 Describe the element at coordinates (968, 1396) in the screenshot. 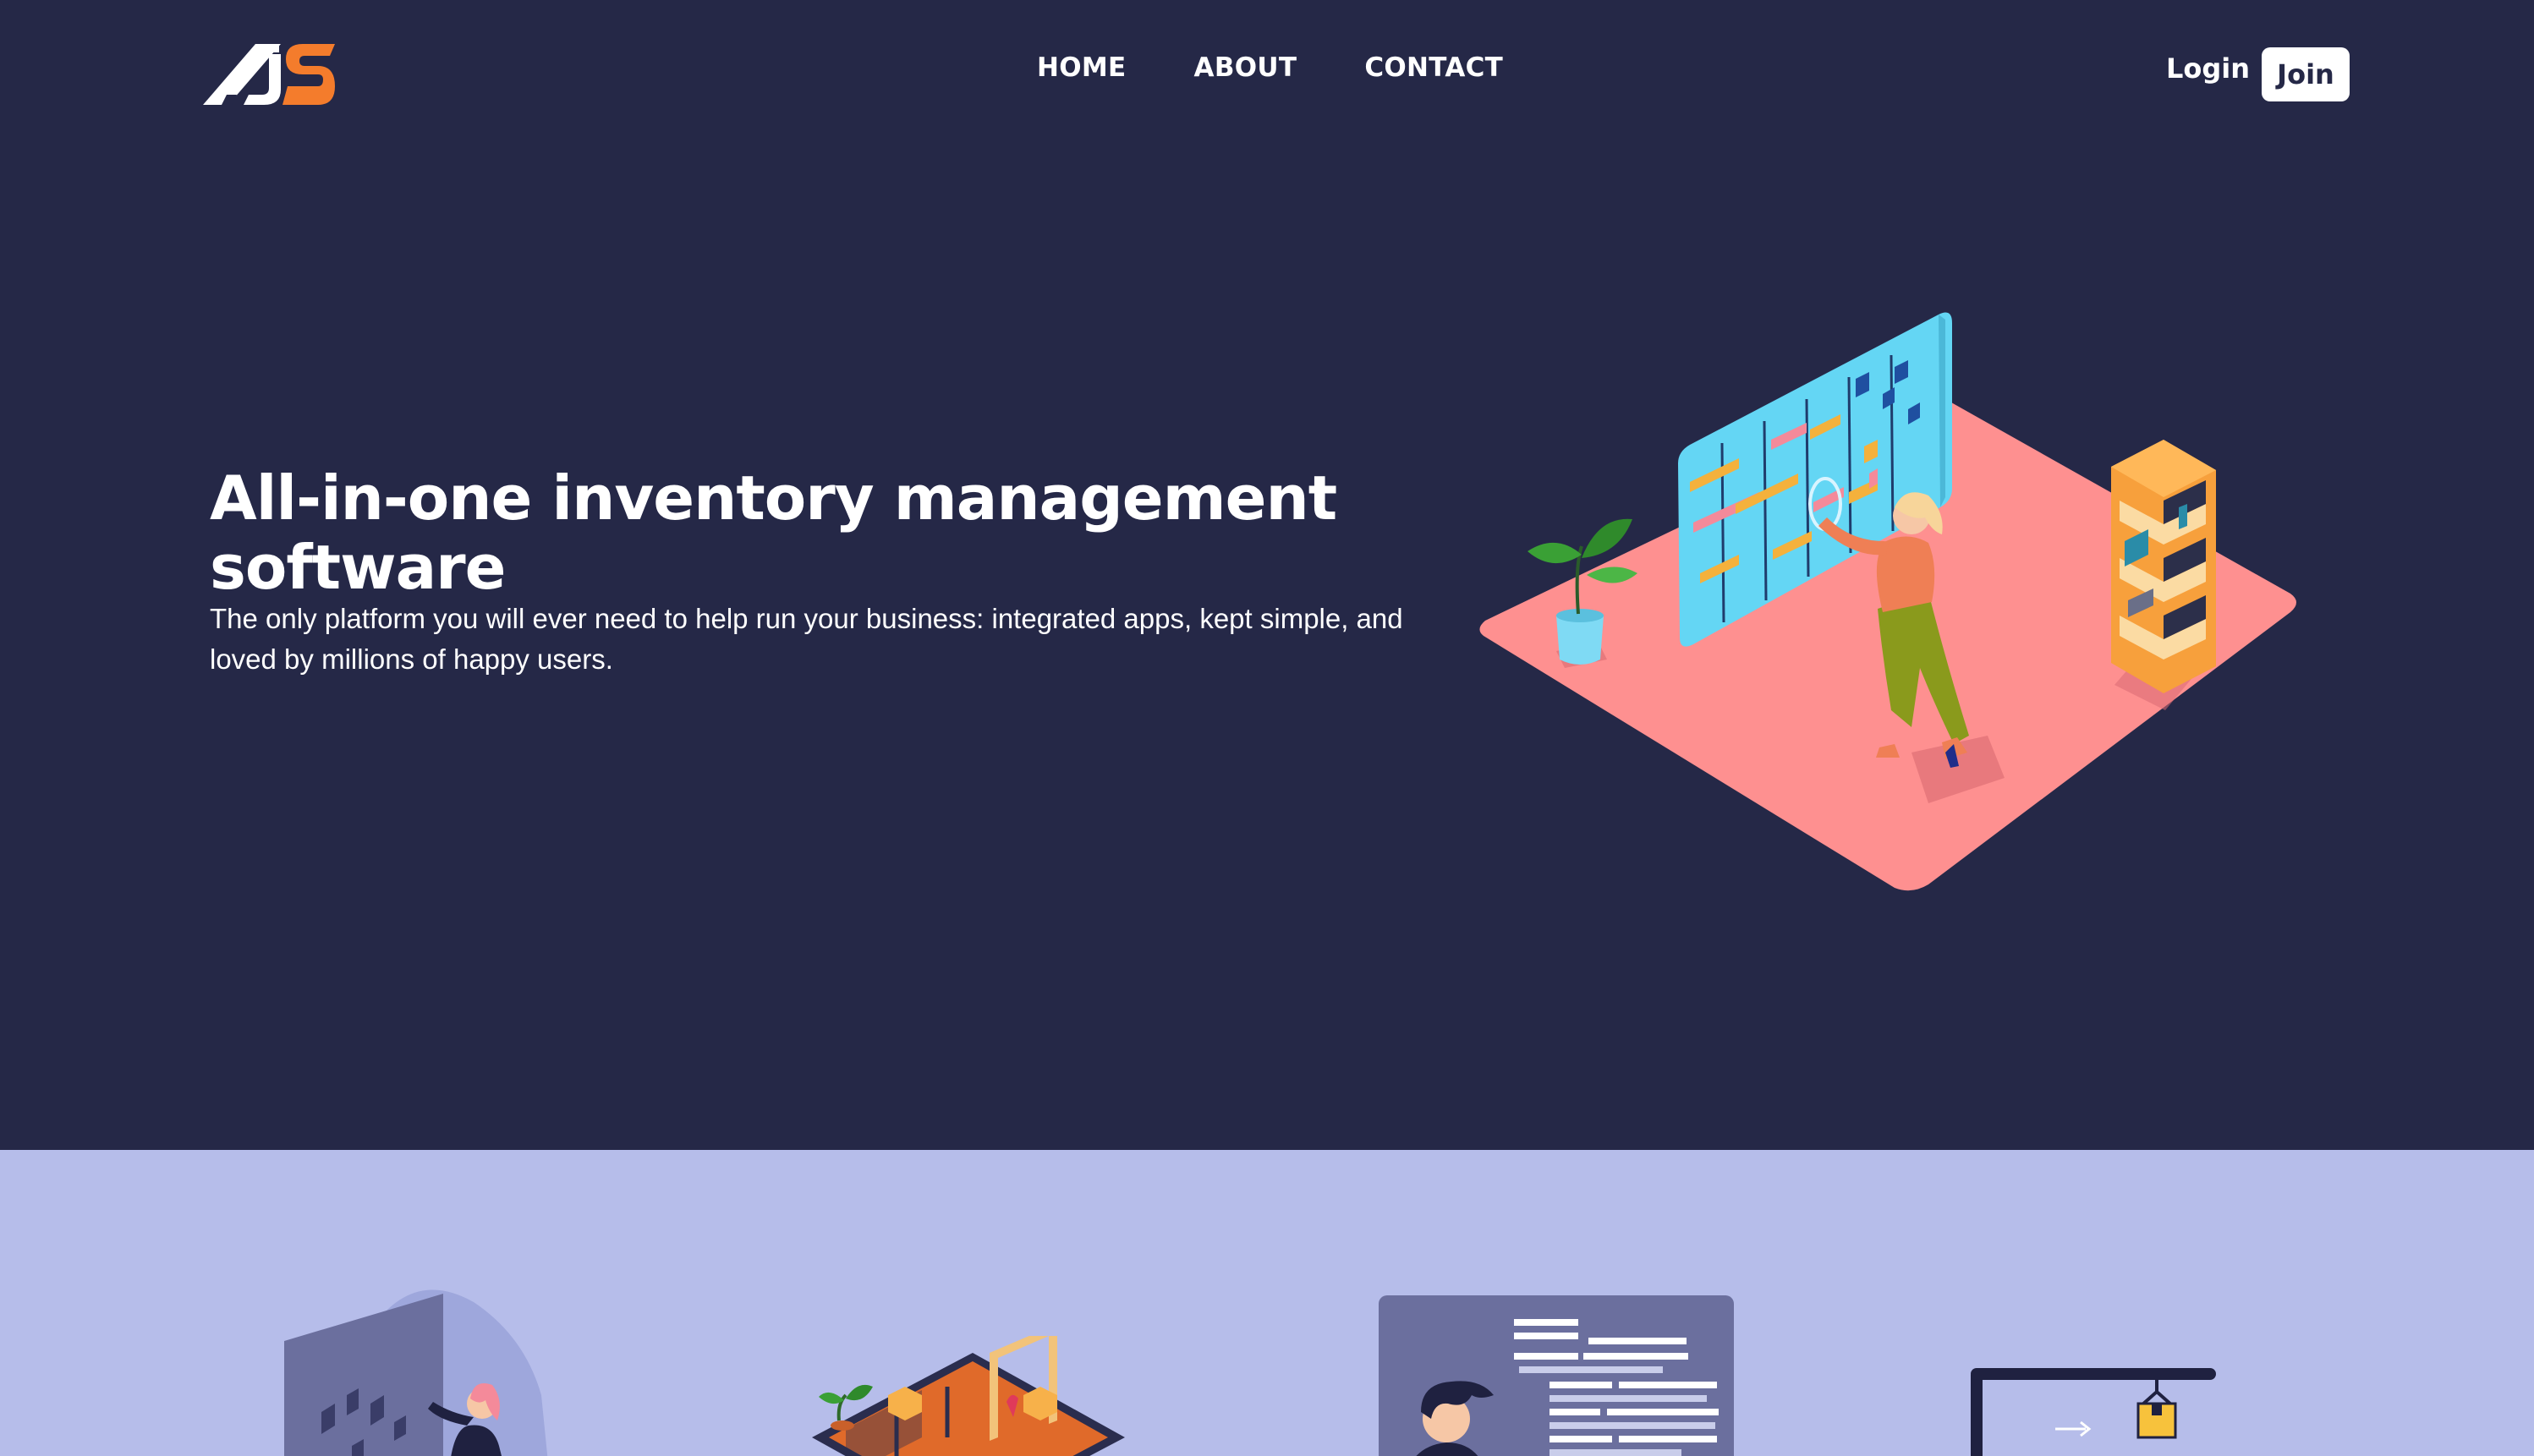

I see `warehouse-isometric-illustration` at that location.